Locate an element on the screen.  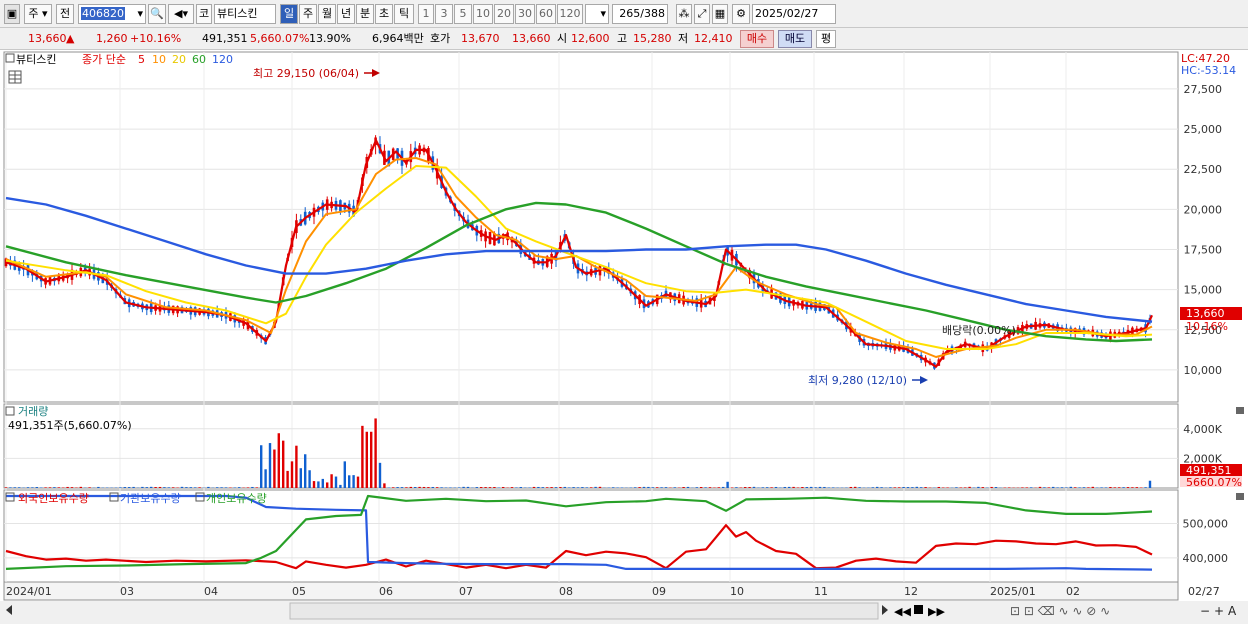
volume-panel-close-icon is located at coordinates (1240, 410).